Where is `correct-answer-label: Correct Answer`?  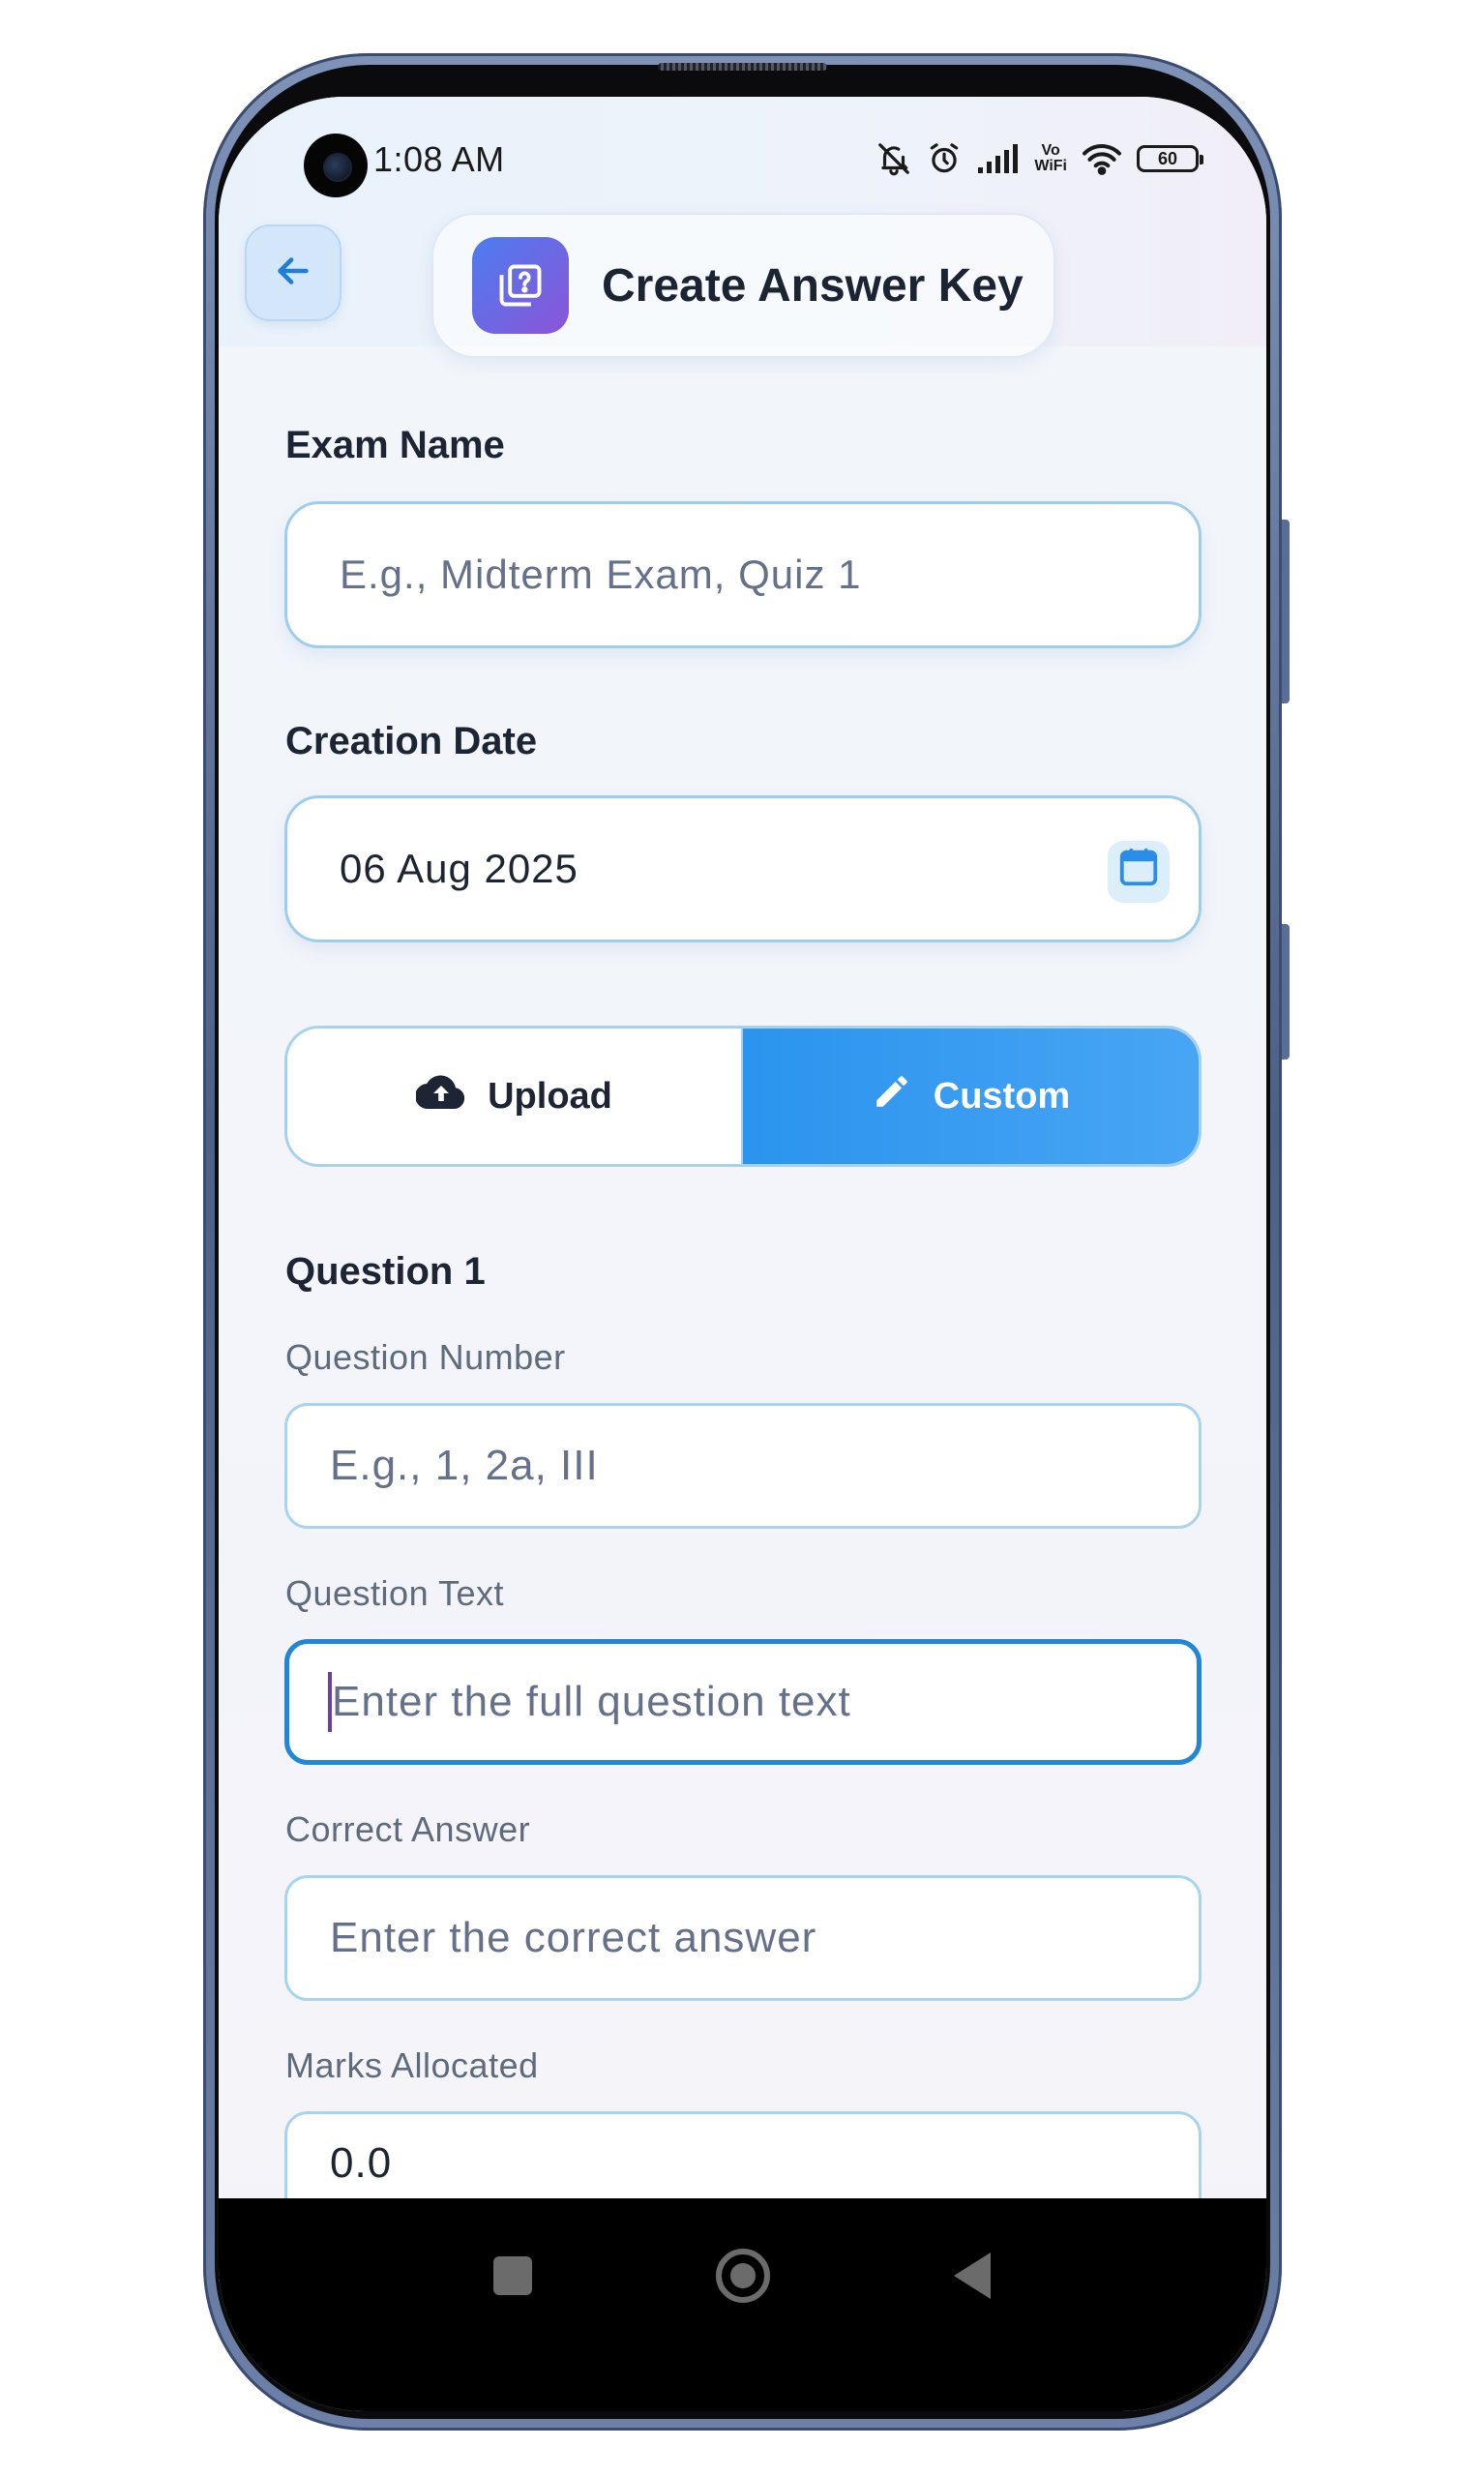
correct-answer-label: Correct Answer is located at coordinates (408, 1829).